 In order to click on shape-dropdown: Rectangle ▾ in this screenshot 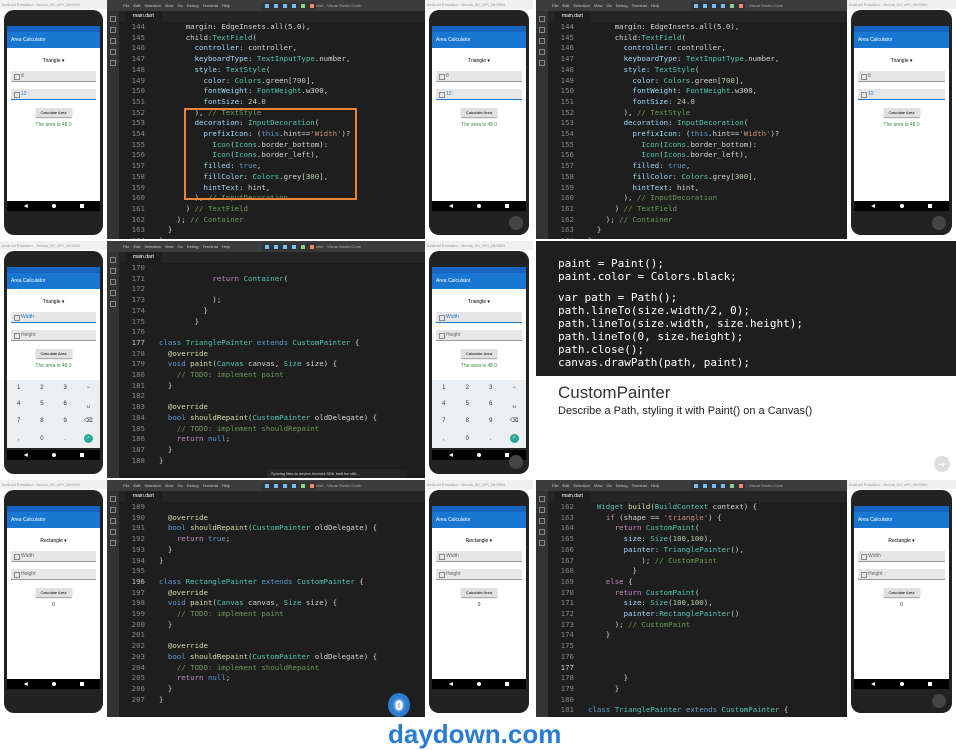, I will do `click(901, 541)`.